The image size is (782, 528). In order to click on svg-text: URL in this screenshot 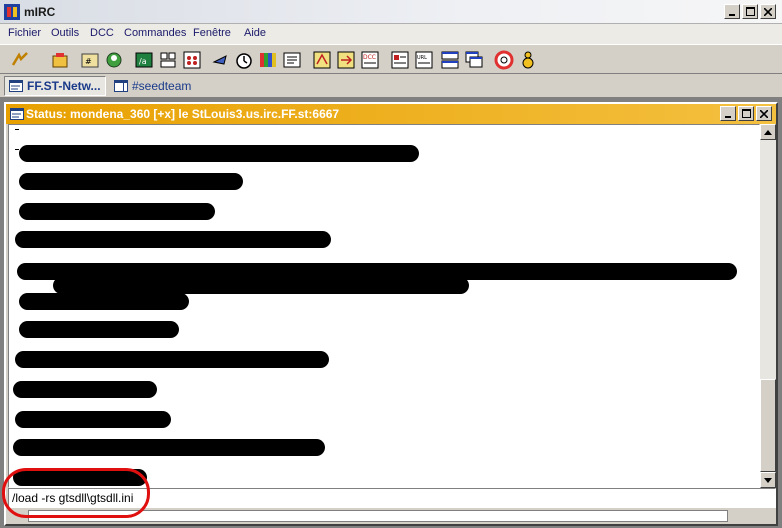, I will do `click(422, 58)`.